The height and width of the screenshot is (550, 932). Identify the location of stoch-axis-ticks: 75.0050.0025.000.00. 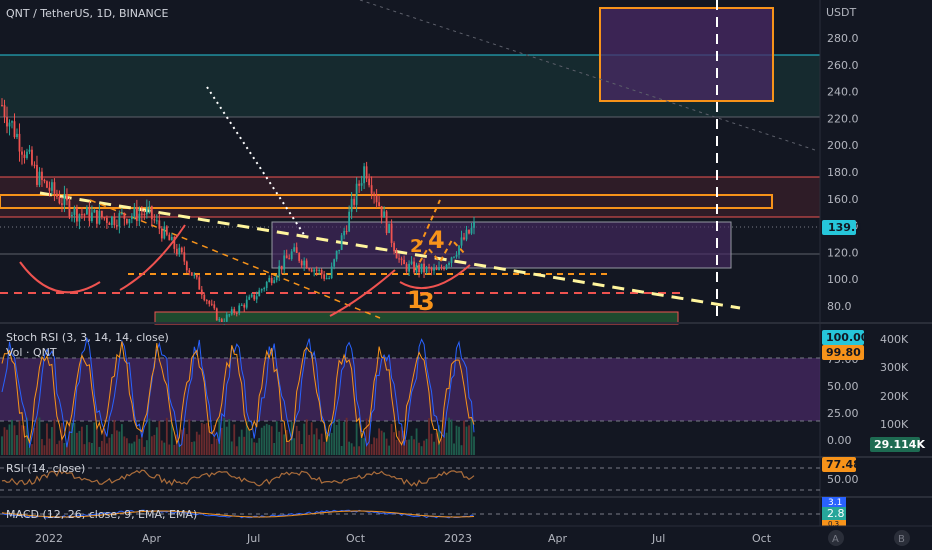
(843, 400).